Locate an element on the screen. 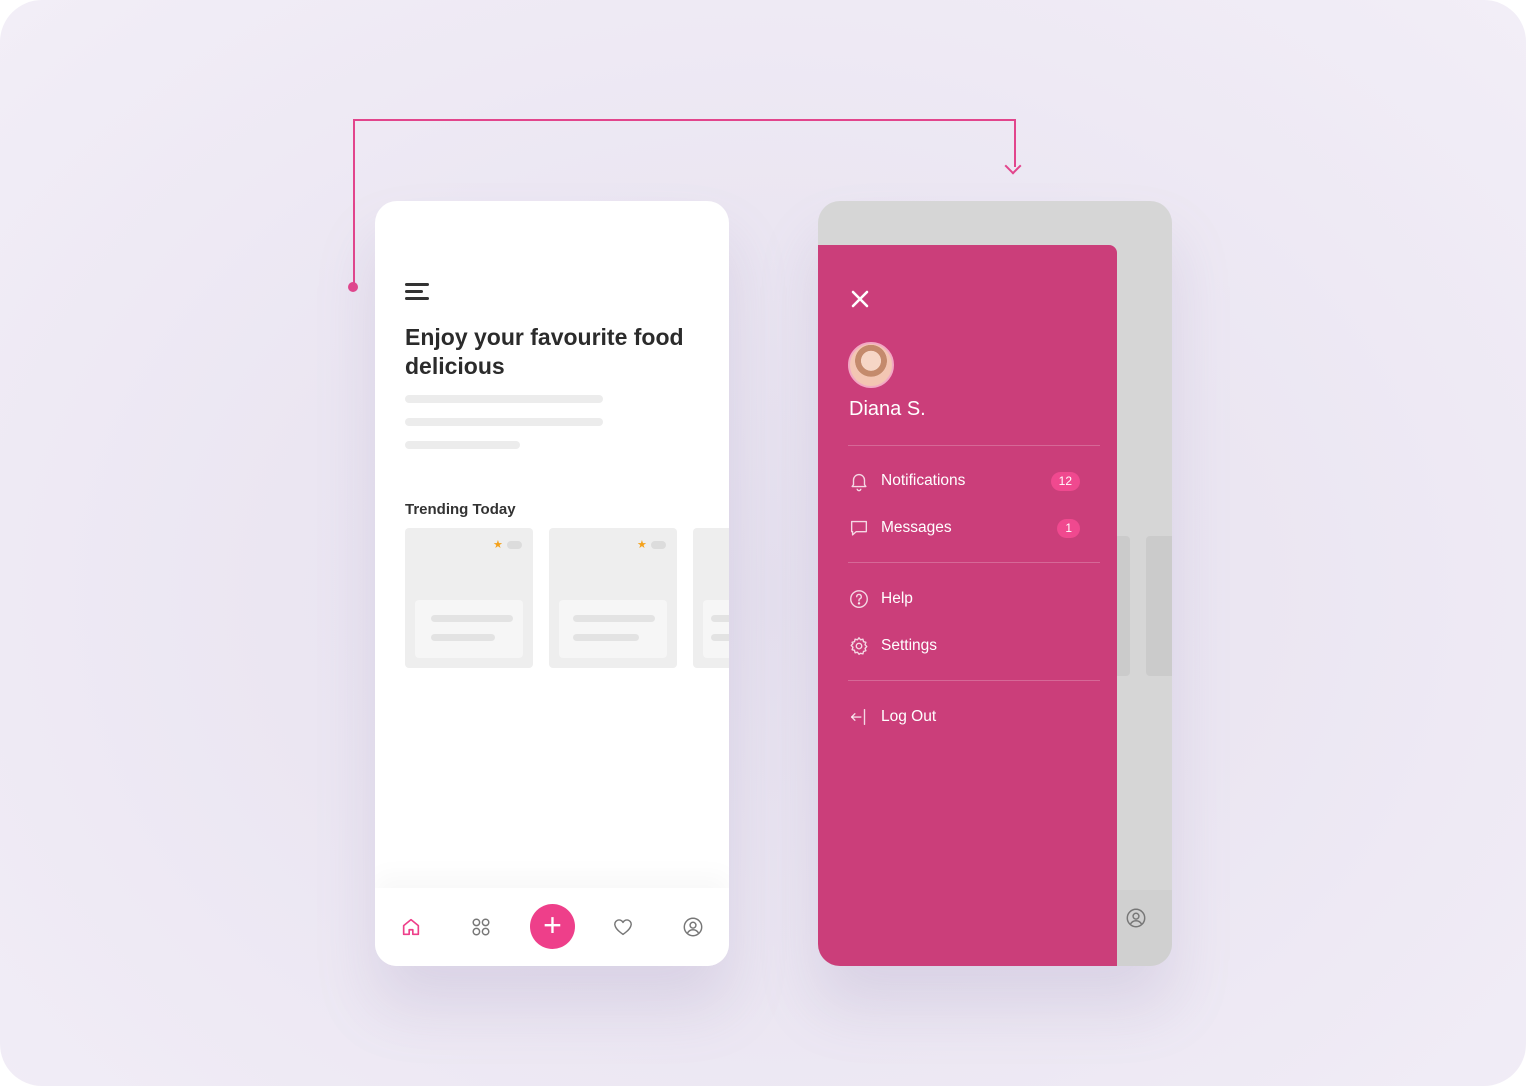 Image resolution: width=1526 pixels, height=1086 pixels. menu-item-help: Help is located at coordinates (964, 599).